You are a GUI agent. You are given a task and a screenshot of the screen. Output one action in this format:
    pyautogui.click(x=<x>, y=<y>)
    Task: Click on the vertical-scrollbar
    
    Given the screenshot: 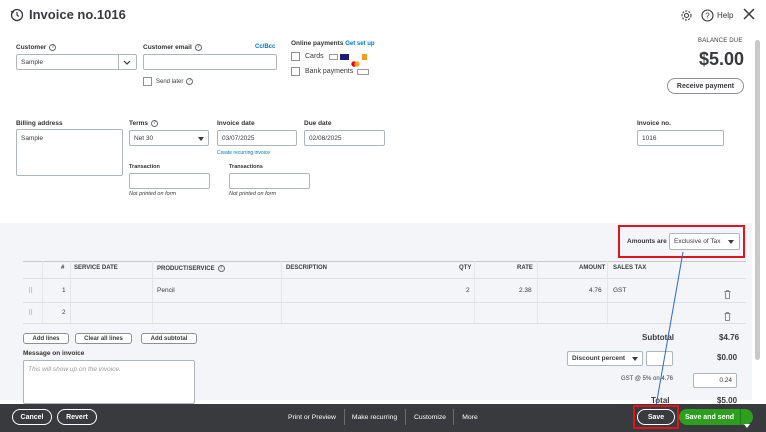 What is the action you would take?
    pyautogui.click(x=757, y=200)
    